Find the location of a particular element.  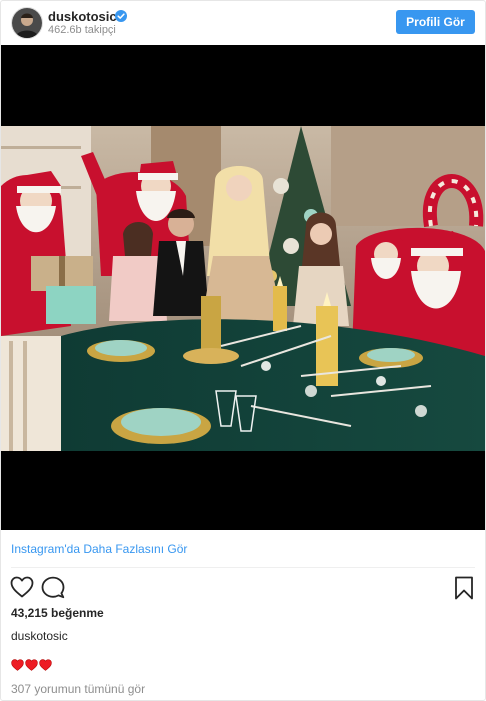

caption-text is located at coordinates (31, 667).